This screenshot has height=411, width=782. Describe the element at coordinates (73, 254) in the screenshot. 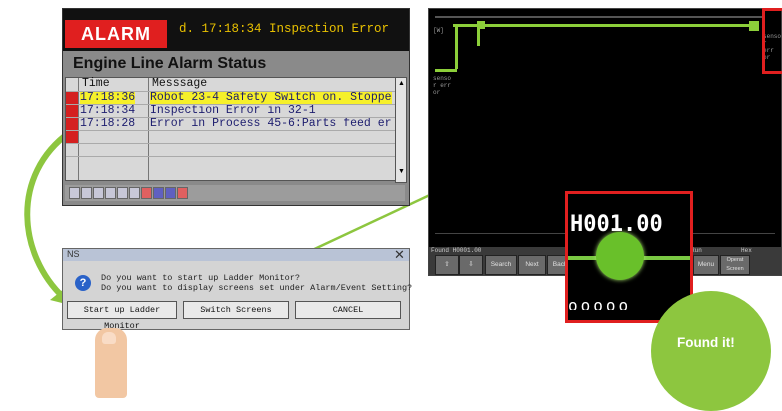

I see `dialog-title: NS` at that location.